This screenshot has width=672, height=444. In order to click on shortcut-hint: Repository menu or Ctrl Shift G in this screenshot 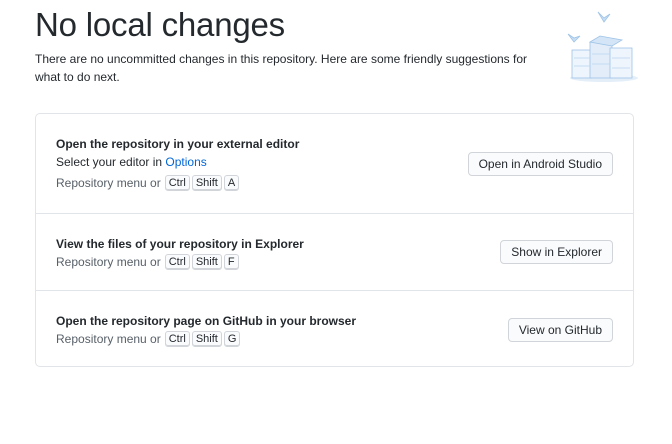, I will do `click(206, 339)`.